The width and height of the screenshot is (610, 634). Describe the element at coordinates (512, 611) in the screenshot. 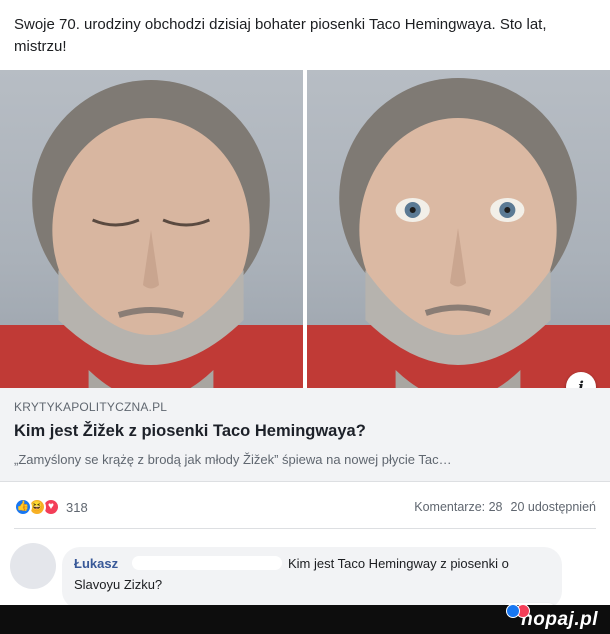

I see `comment-like-icon` at that location.